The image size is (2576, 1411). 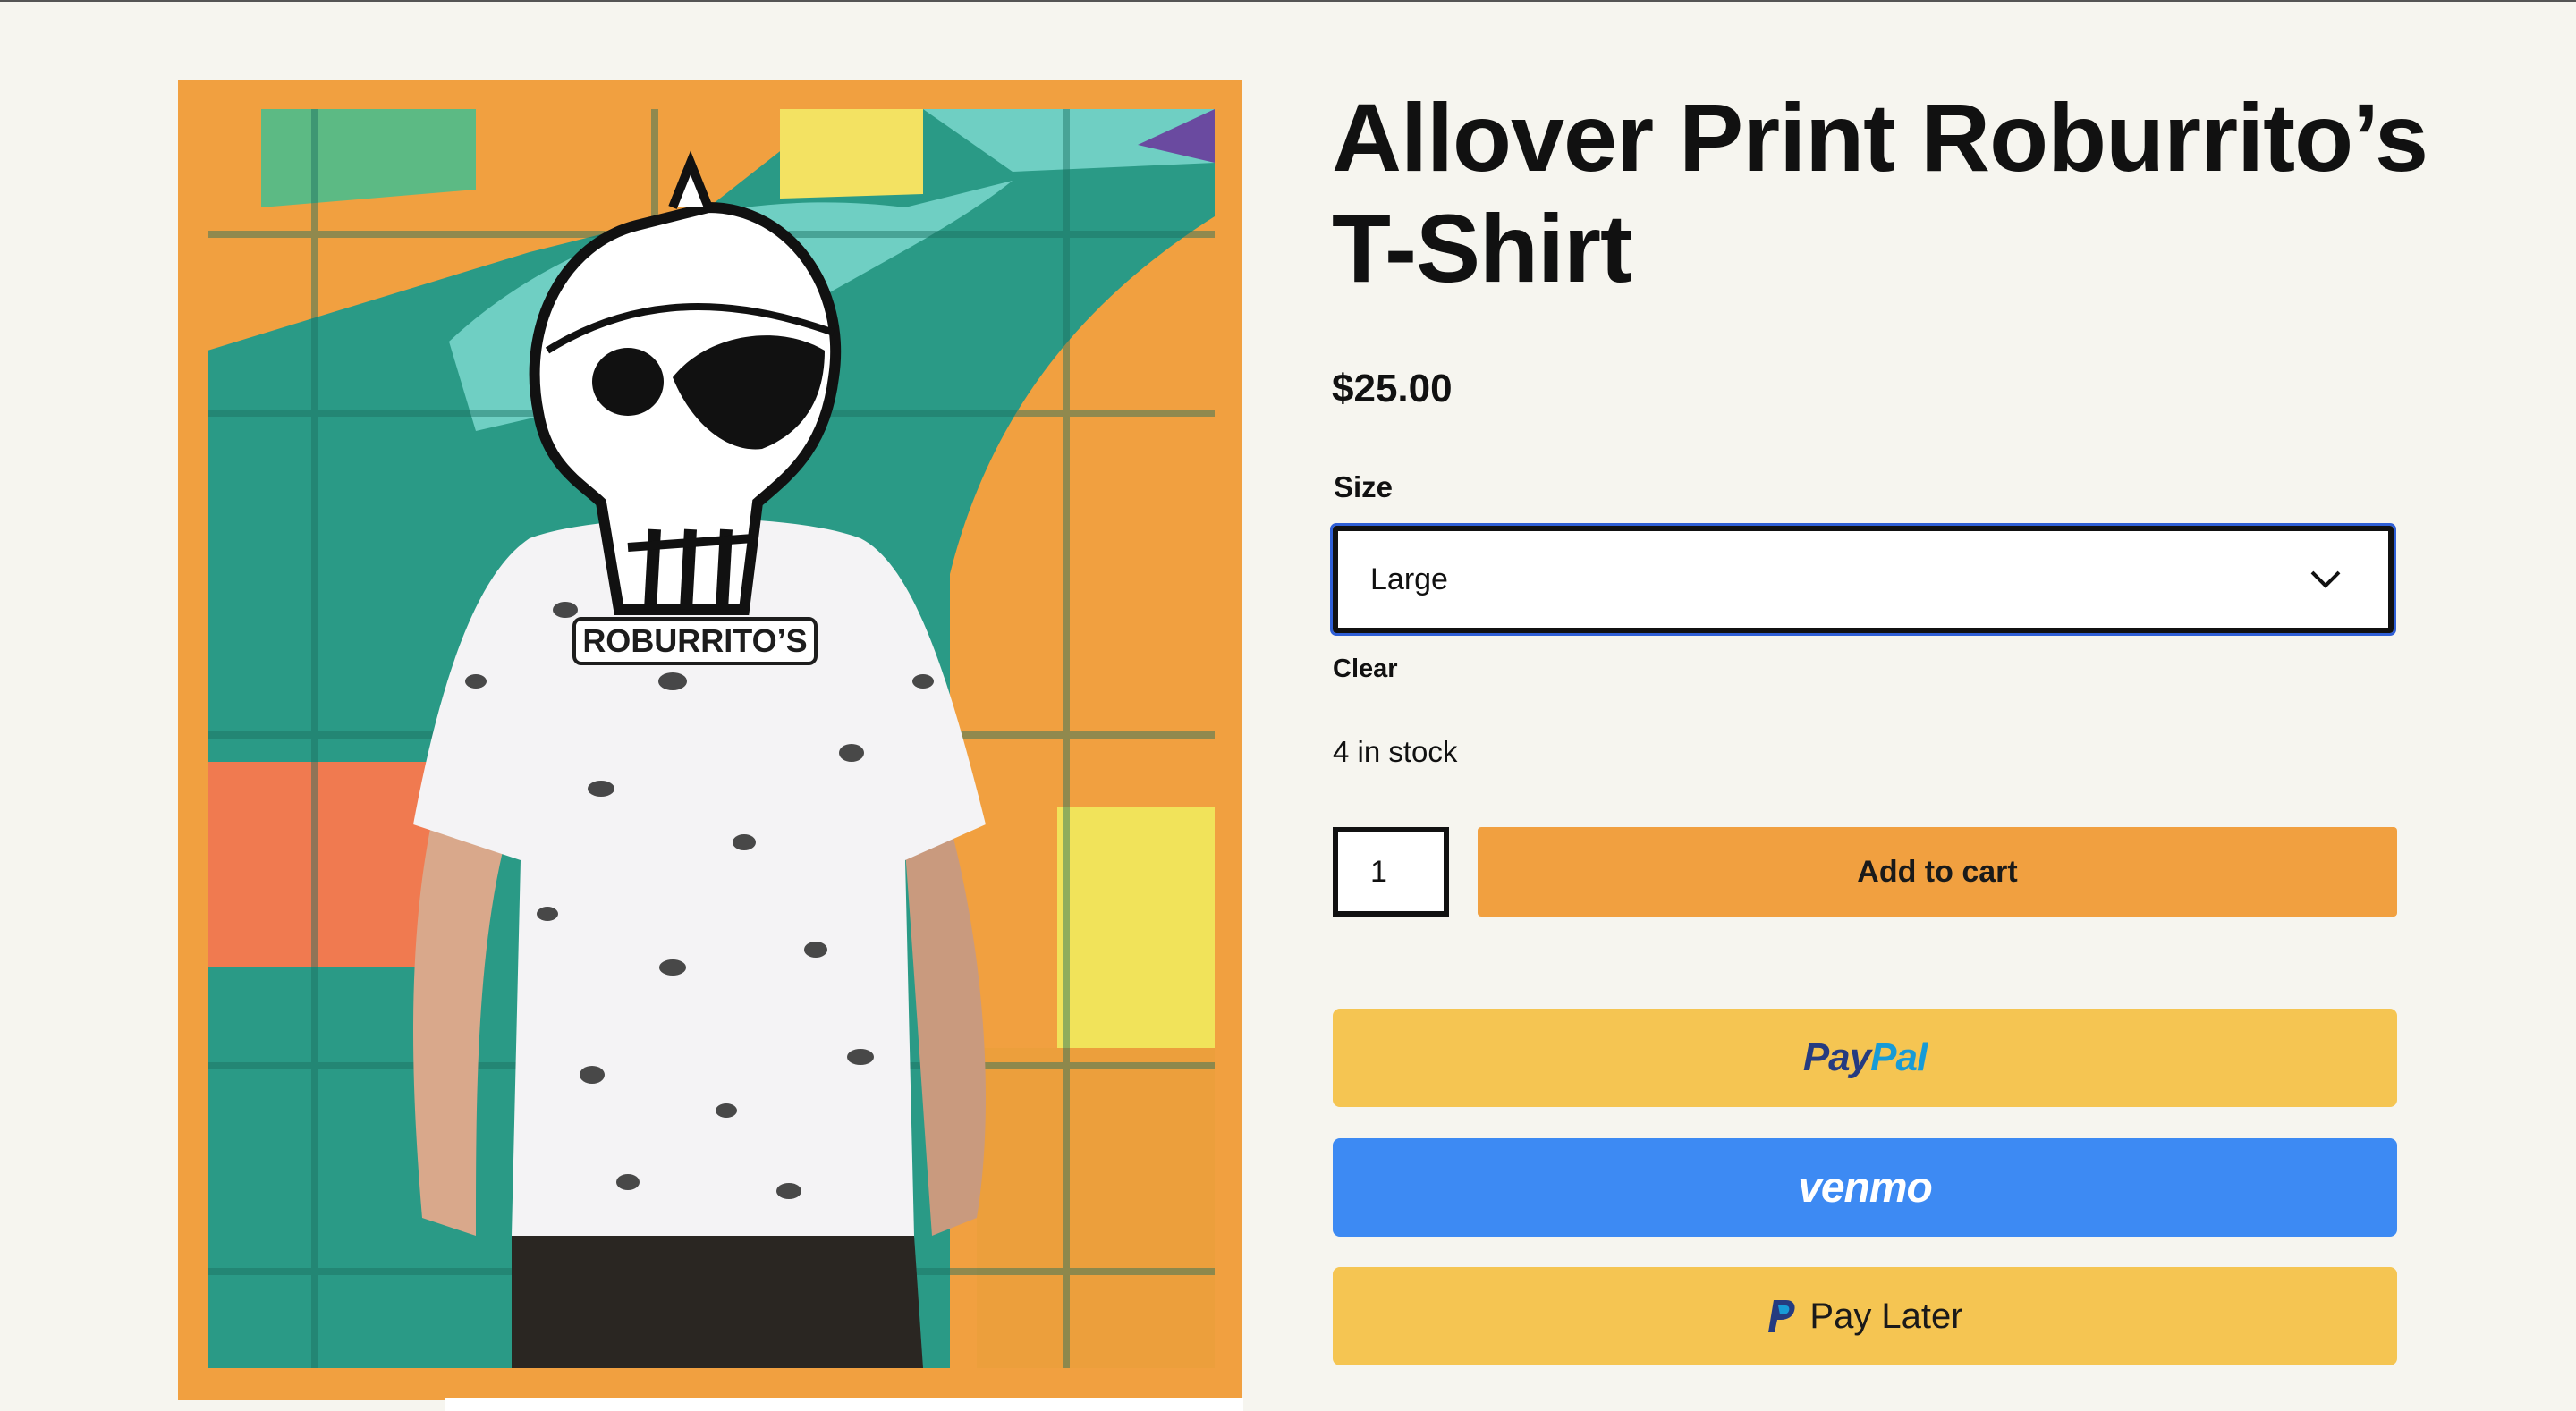 What do you see at coordinates (1937, 872) in the screenshot?
I see `add-to-cart-button: Add to cart` at bounding box center [1937, 872].